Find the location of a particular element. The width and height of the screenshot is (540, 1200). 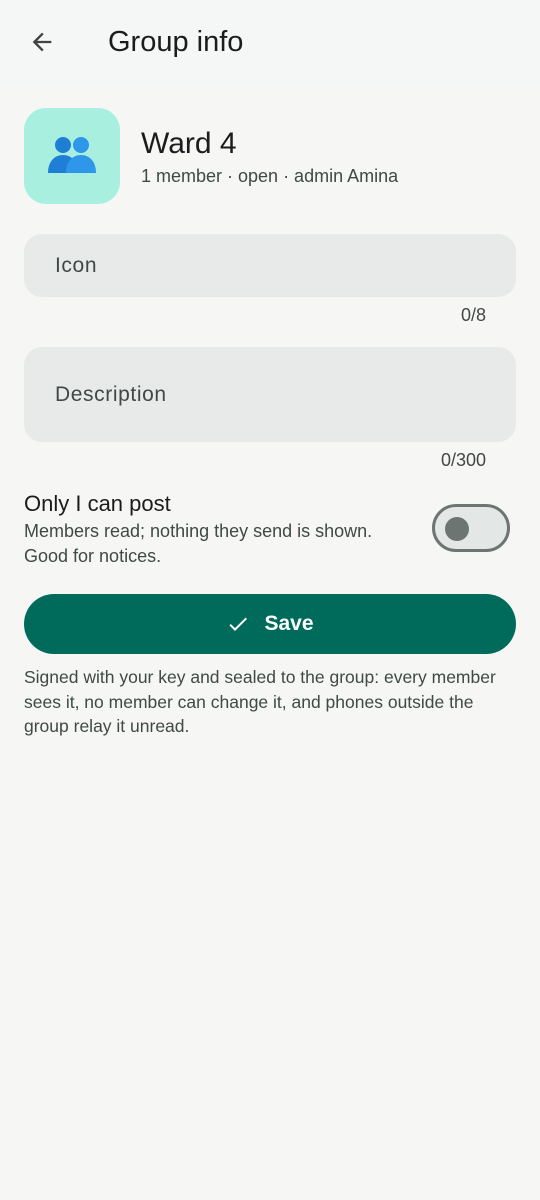

icon-field-placeholder: Icon is located at coordinates (76, 265).